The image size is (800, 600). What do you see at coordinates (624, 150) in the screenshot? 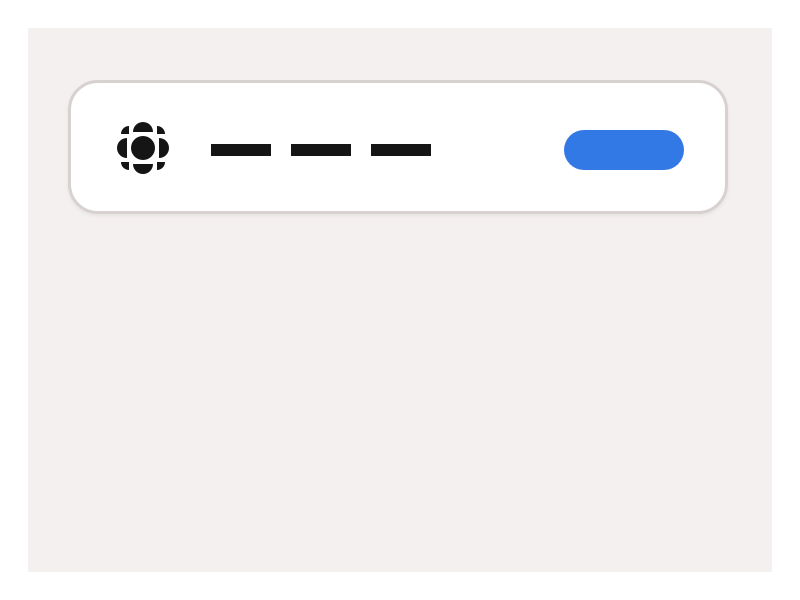
I see `primary-action-button` at bounding box center [624, 150].